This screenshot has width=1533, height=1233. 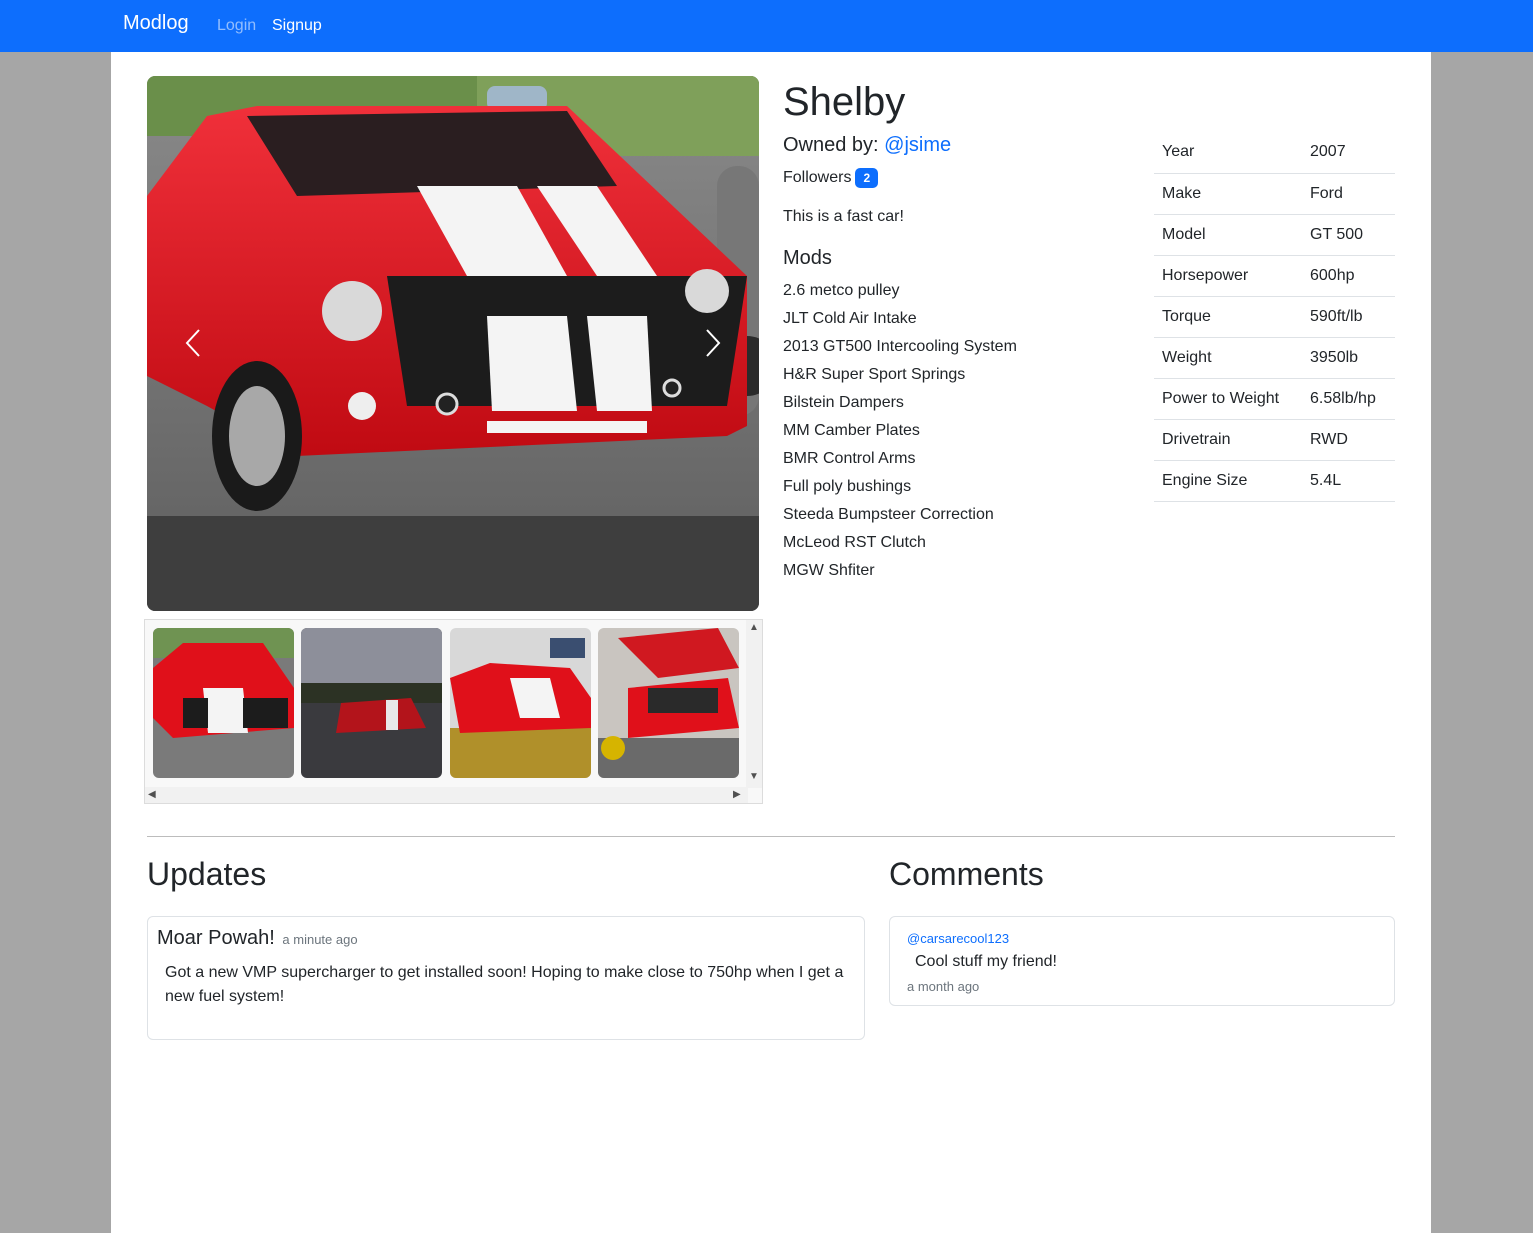 I want to click on spec-row: Weight 3950lb, so click(x=1274, y=358).